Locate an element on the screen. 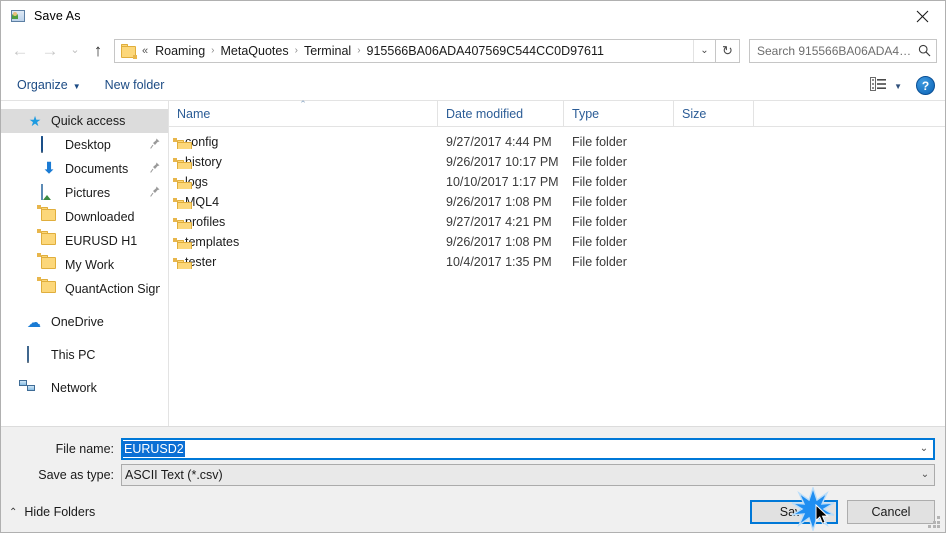 Image resolution: width=946 pixels, height=533 pixels. save-as-type-value: ASCII Text (*.csv) is located at coordinates (174, 474).